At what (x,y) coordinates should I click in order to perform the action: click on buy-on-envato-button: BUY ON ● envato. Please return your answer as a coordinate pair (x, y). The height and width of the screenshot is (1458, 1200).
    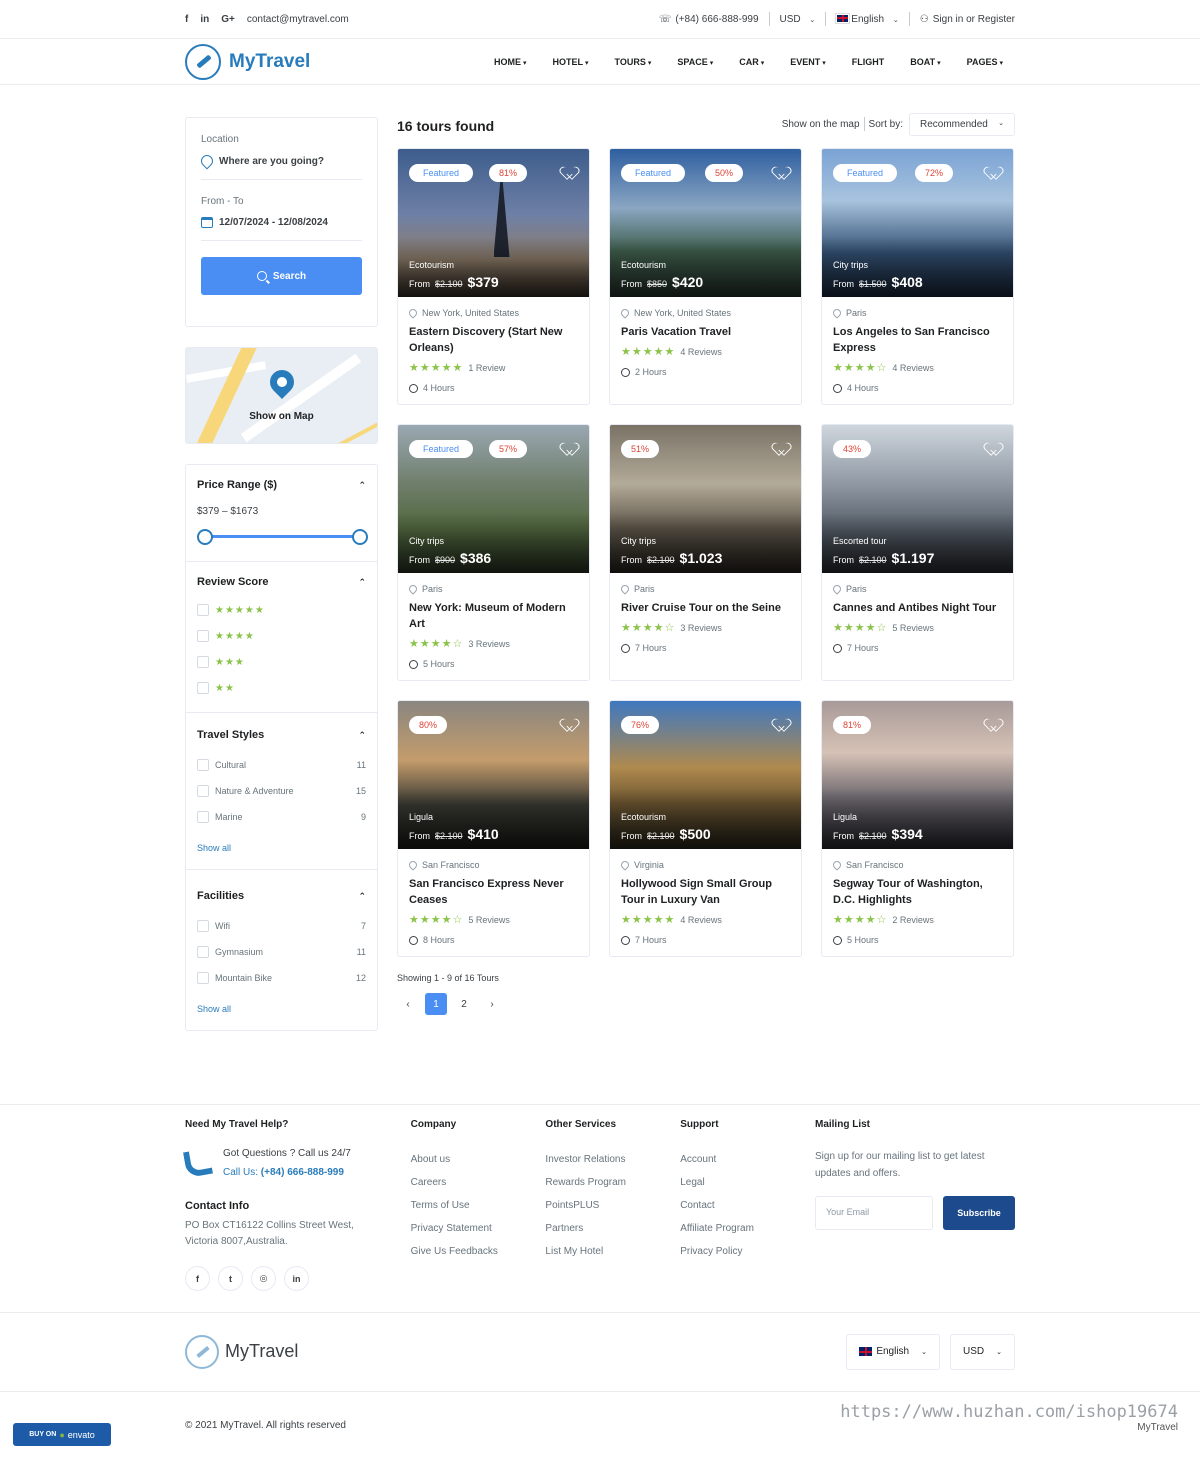
    Looking at the image, I should click on (62, 1434).